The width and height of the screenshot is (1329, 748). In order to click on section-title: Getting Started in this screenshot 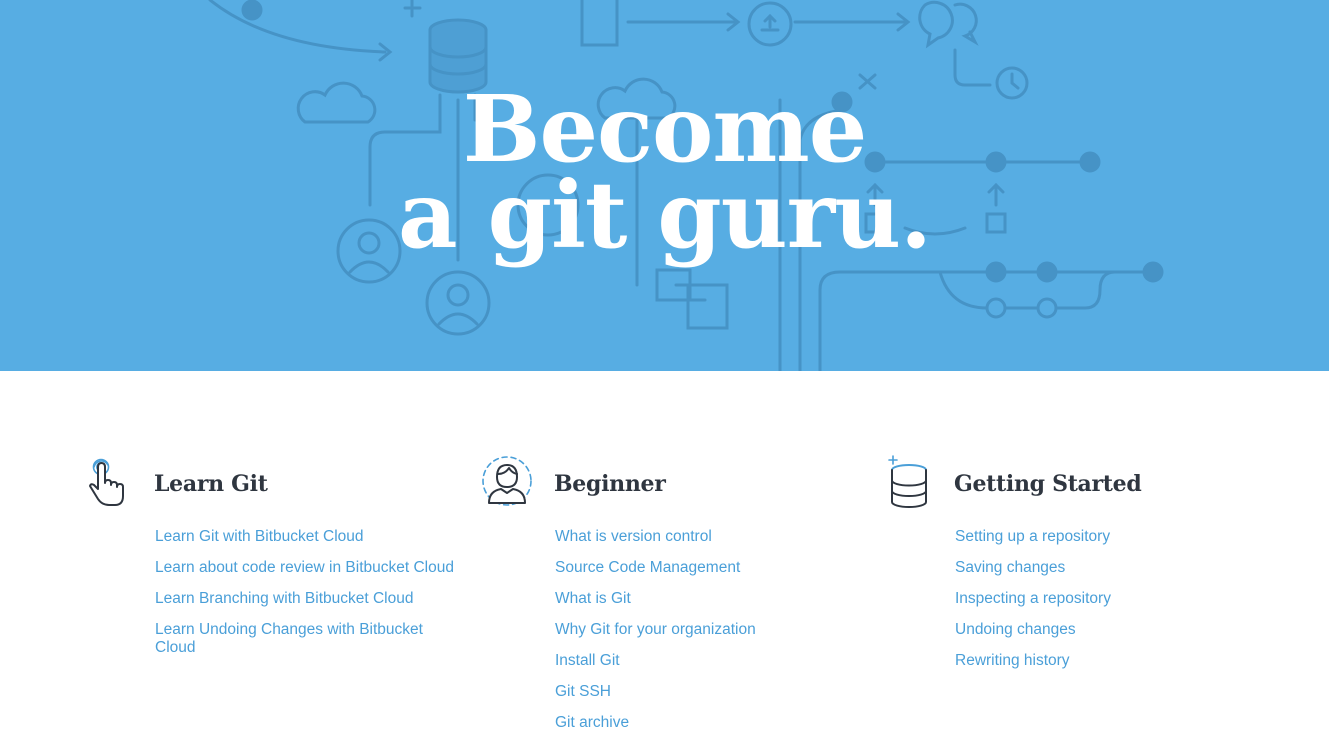, I will do `click(1048, 484)`.